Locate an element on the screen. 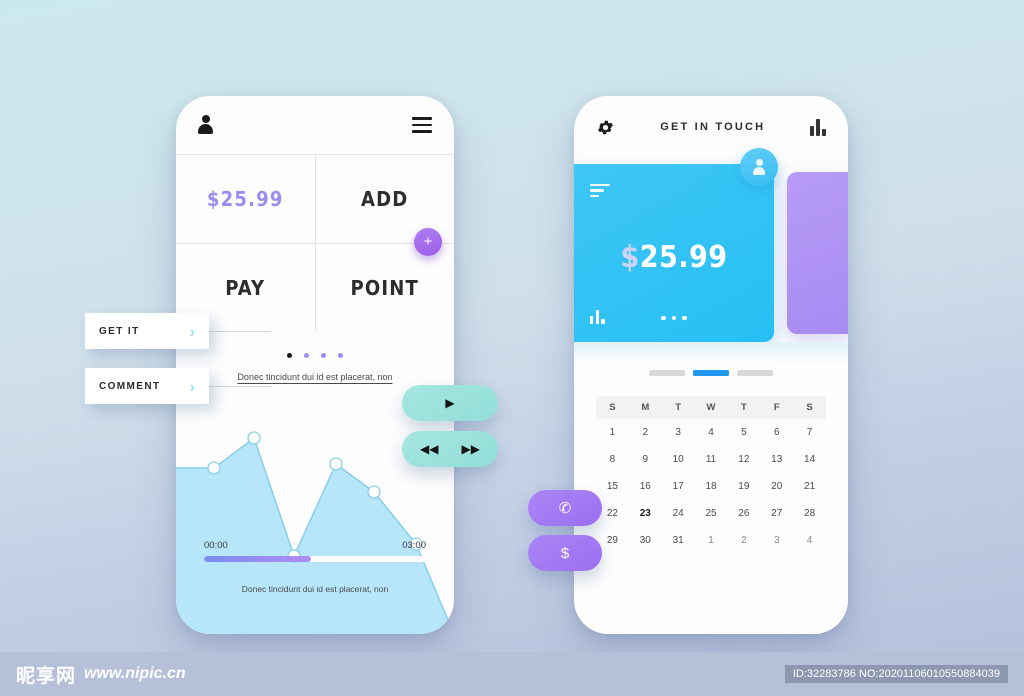 This screenshot has height=696, width=1024. calendar-week-row: 15 16 17 18 19 20 21 is located at coordinates (711, 486).